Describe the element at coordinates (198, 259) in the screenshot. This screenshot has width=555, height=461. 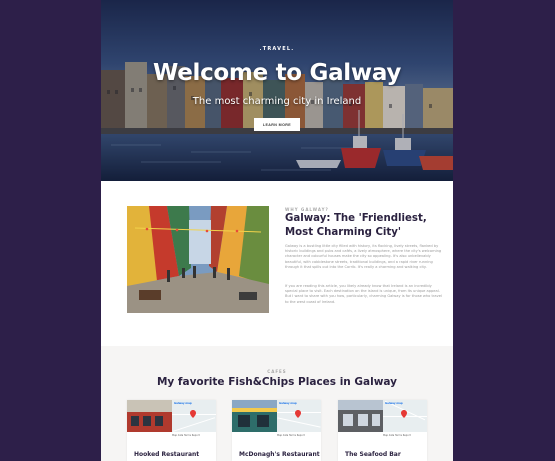
I see `galway-street-photo` at that location.